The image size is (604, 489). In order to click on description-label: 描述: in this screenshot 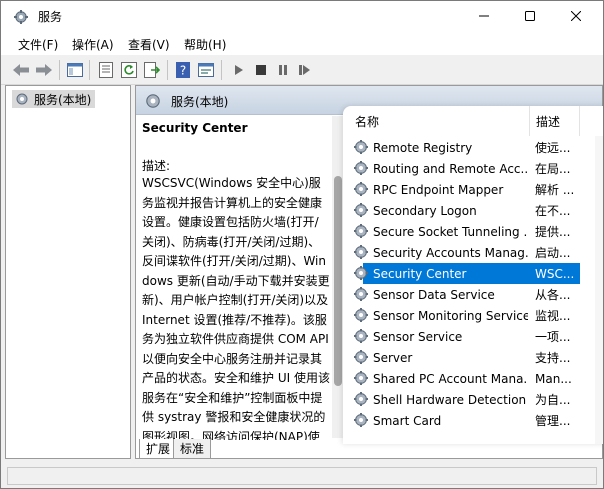, I will do `click(156, 166)`.